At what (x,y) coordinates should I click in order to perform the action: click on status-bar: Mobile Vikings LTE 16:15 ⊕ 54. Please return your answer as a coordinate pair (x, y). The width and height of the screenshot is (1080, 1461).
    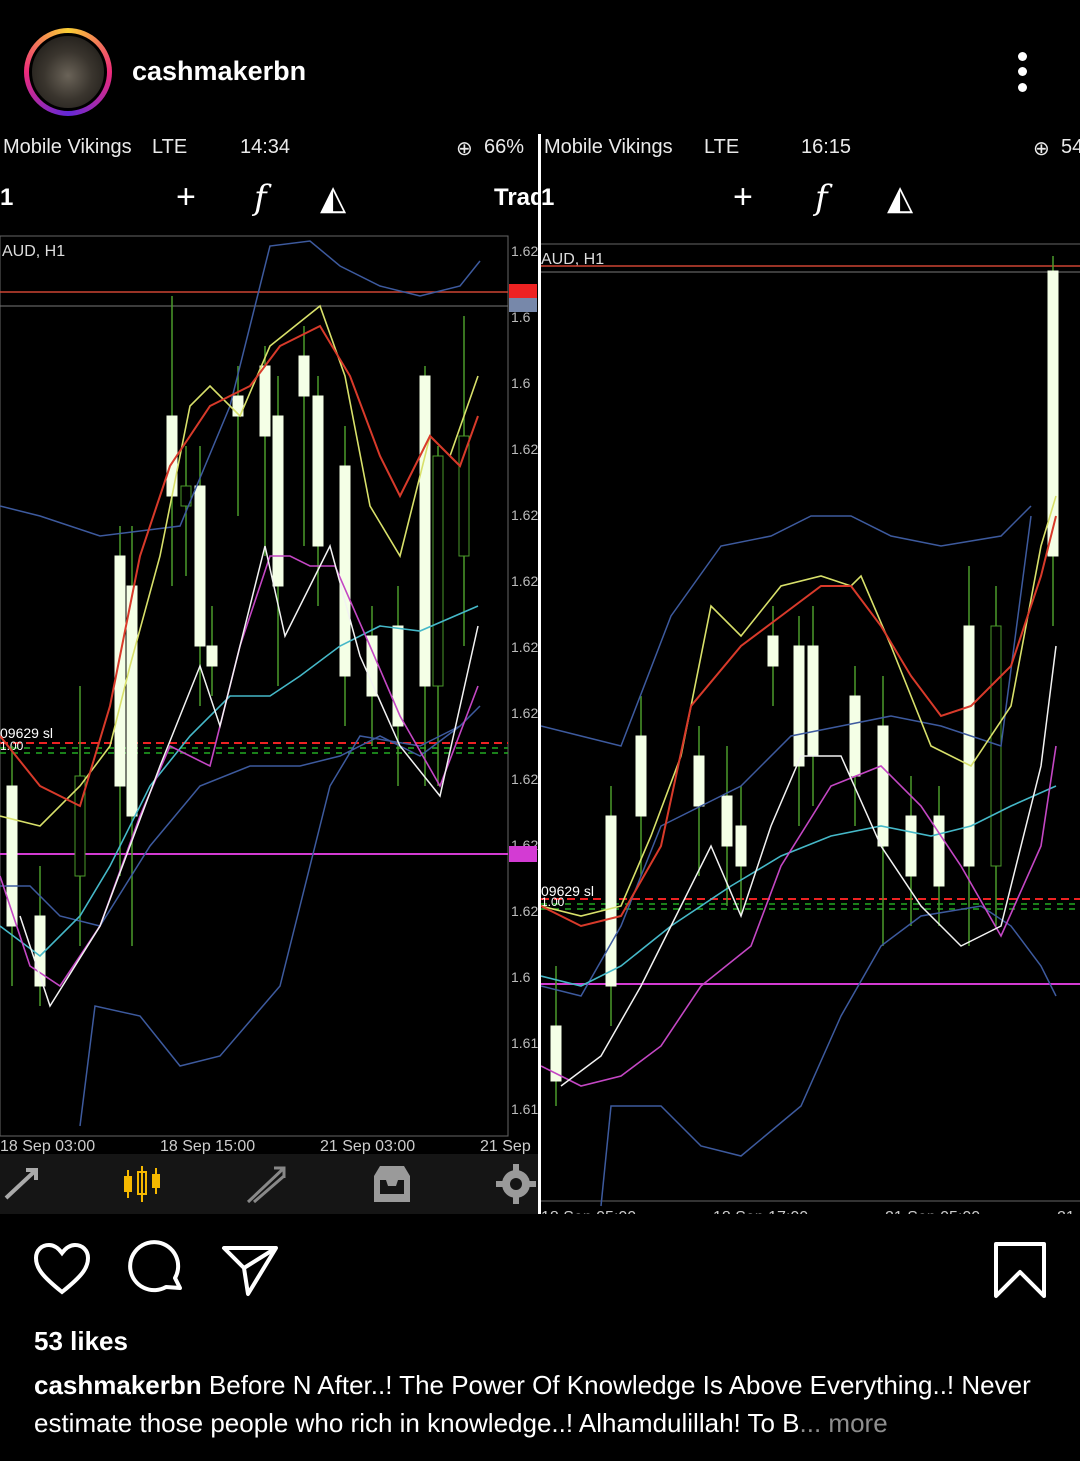
    Looking at the image, I should click on (810, 148).